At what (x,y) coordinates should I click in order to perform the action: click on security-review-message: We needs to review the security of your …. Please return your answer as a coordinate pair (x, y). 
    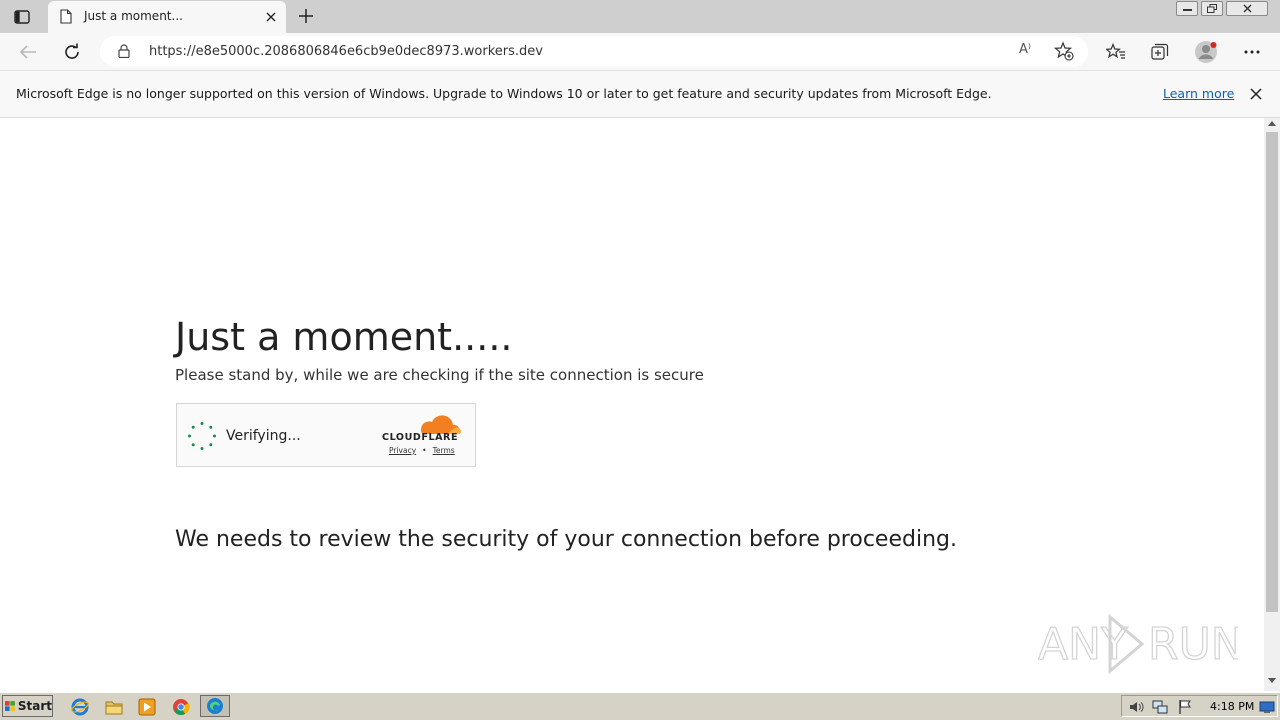
    Looking at the image, I should click on (566, 539).